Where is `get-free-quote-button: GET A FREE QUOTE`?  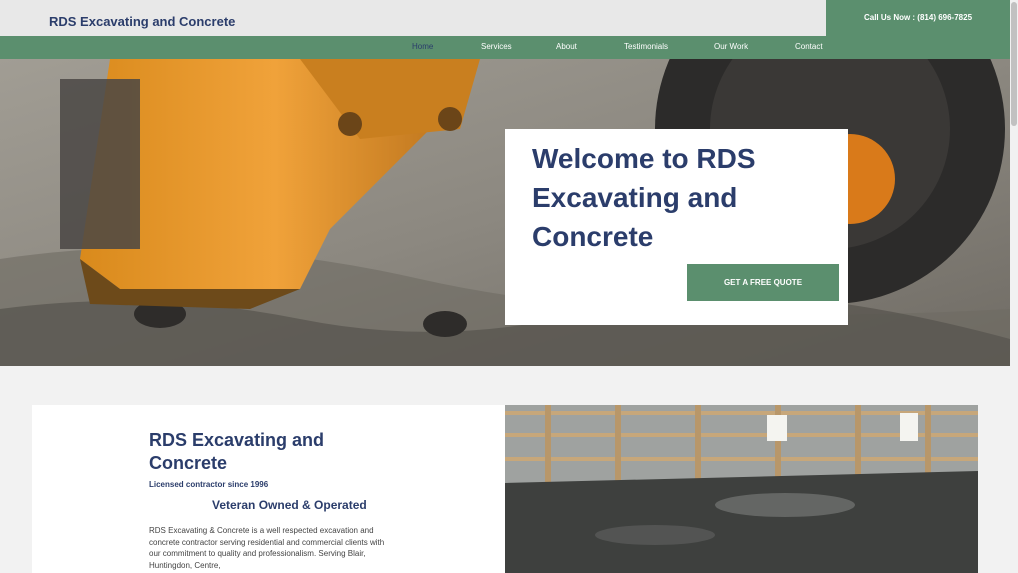 get-free-quote-button: GET A FREE QUOTE is located at coordinates (763, 282).